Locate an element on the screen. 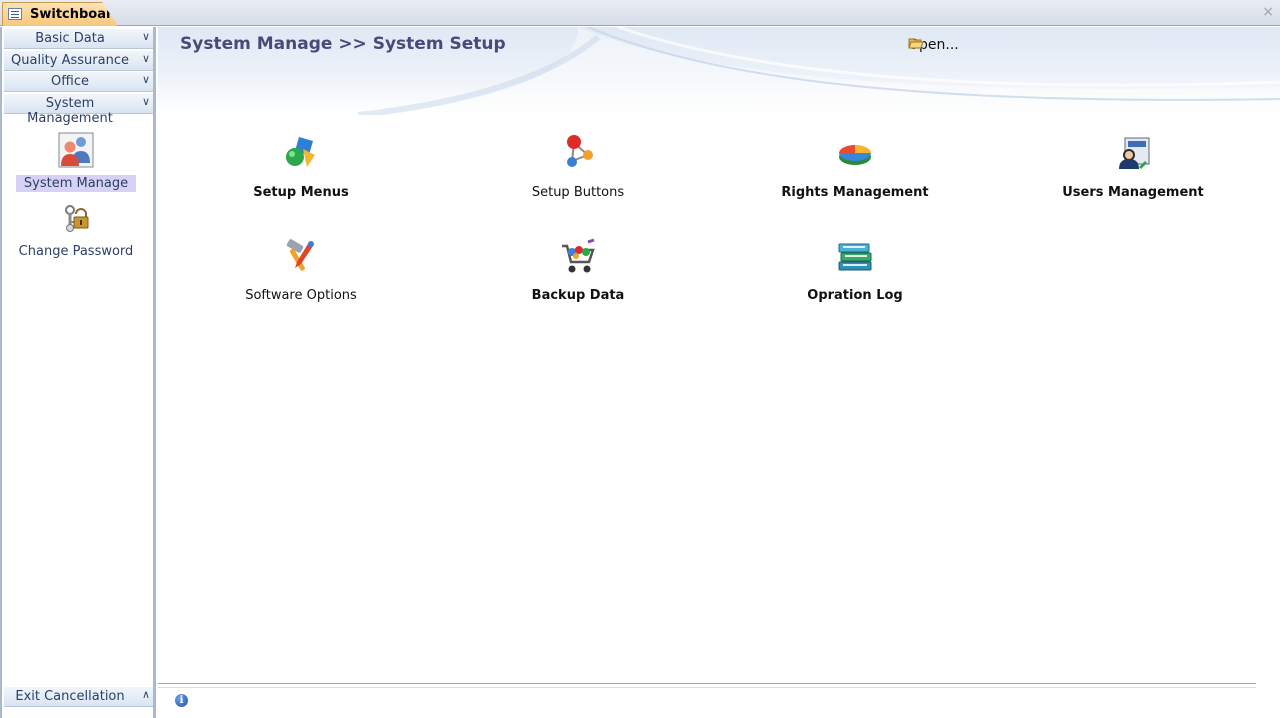  shapes-icon is located at coordinates (300, 152).